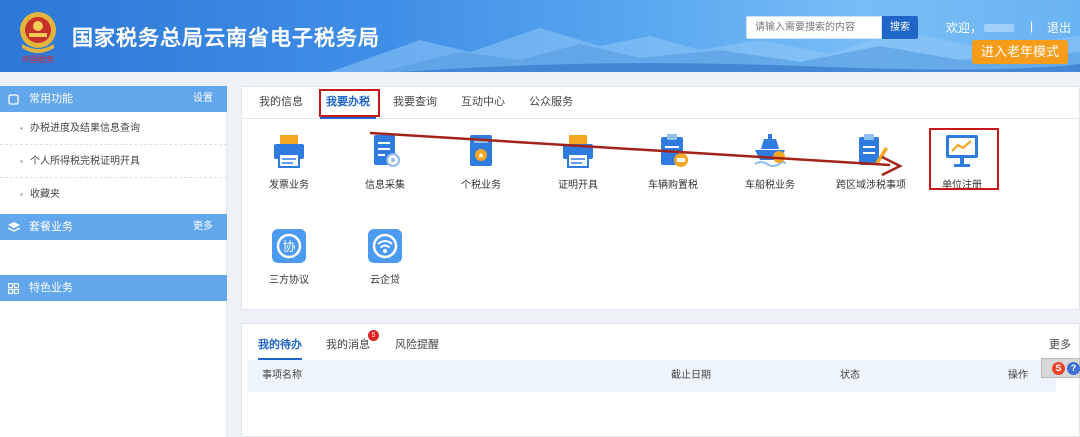  What do you see at coordinates (348, 348) in the screenshot?
I see `tab-my-messages: 我的消息` at bounding box center [348, 348].